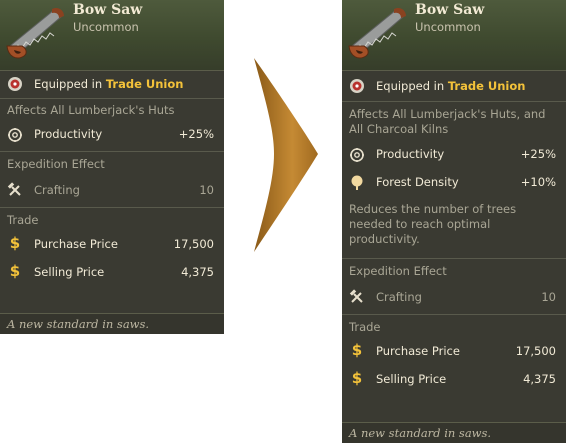  What do you see at coordinates (286, 155) in the screenshot?
I see `arrow-right-icon` at bounding box center [286, 155].